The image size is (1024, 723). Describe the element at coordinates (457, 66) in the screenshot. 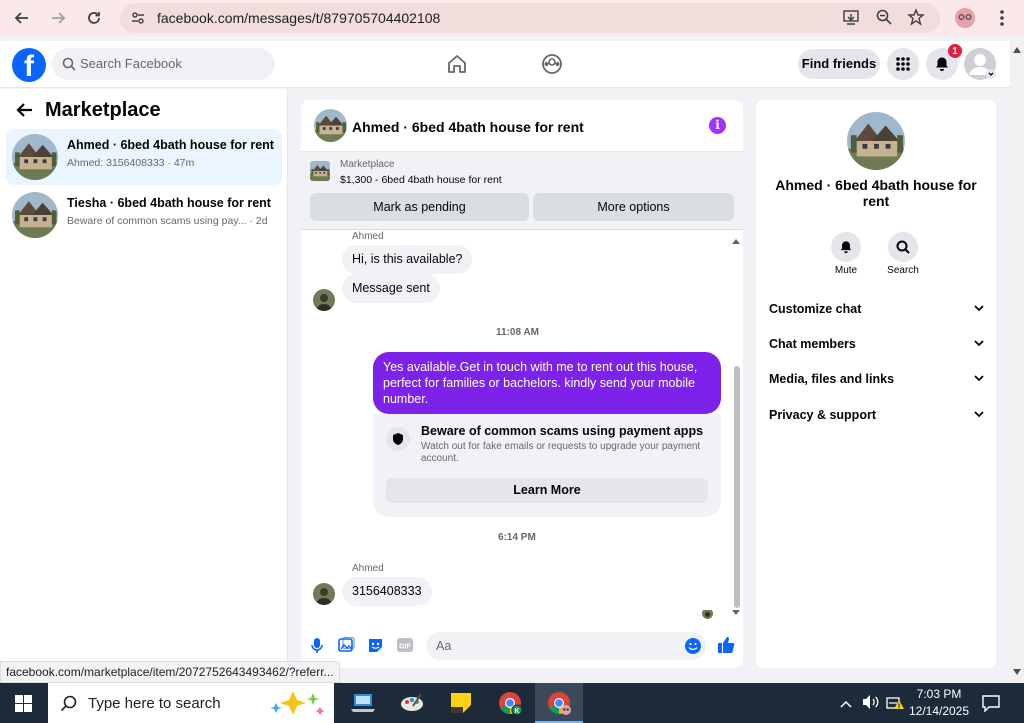

I see `home-icon` at that location.